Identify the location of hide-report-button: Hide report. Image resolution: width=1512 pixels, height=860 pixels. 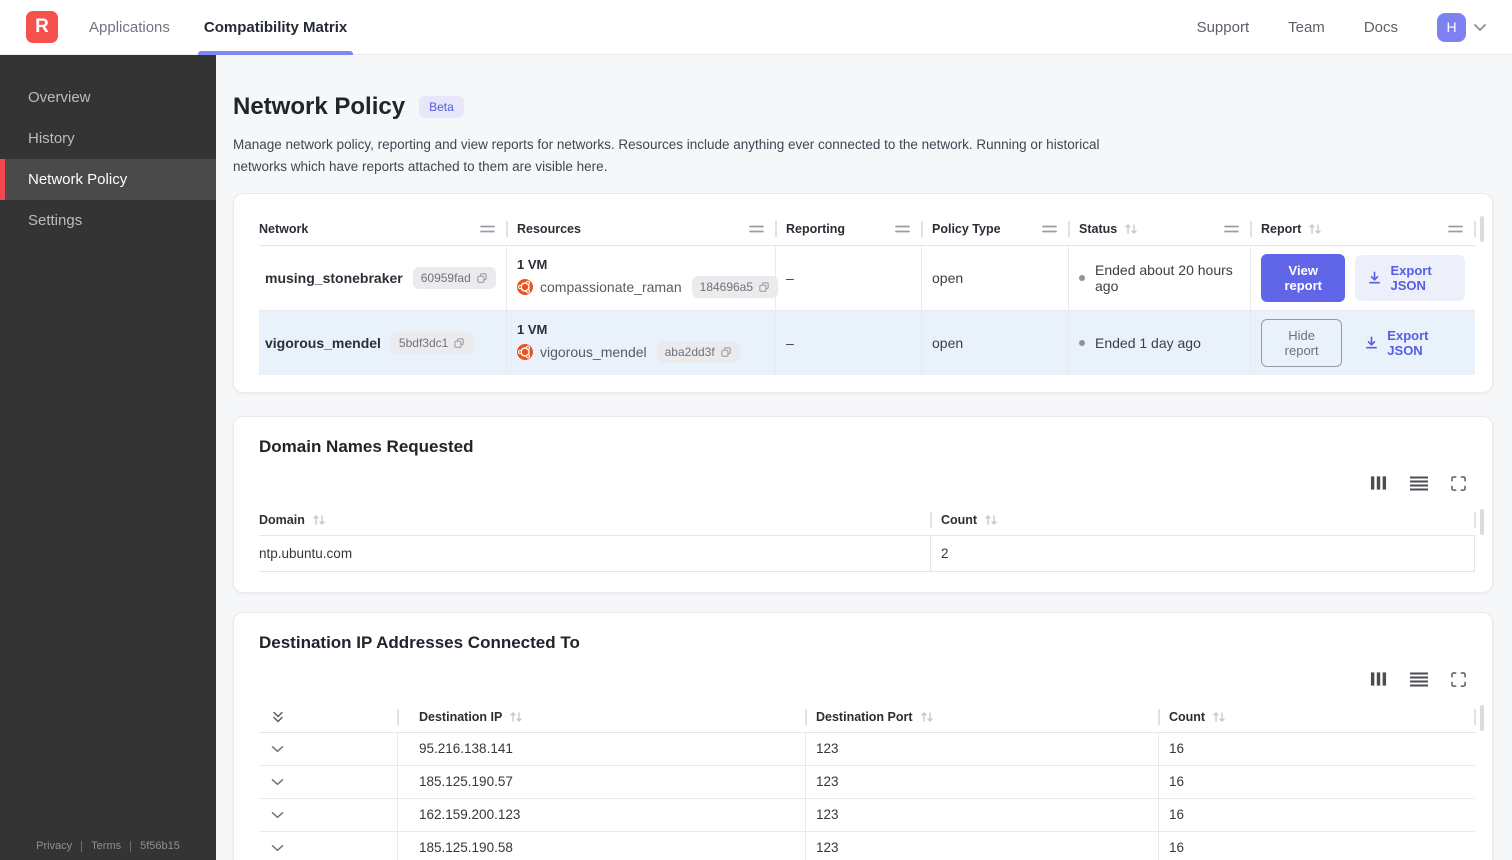
(1302, 342).